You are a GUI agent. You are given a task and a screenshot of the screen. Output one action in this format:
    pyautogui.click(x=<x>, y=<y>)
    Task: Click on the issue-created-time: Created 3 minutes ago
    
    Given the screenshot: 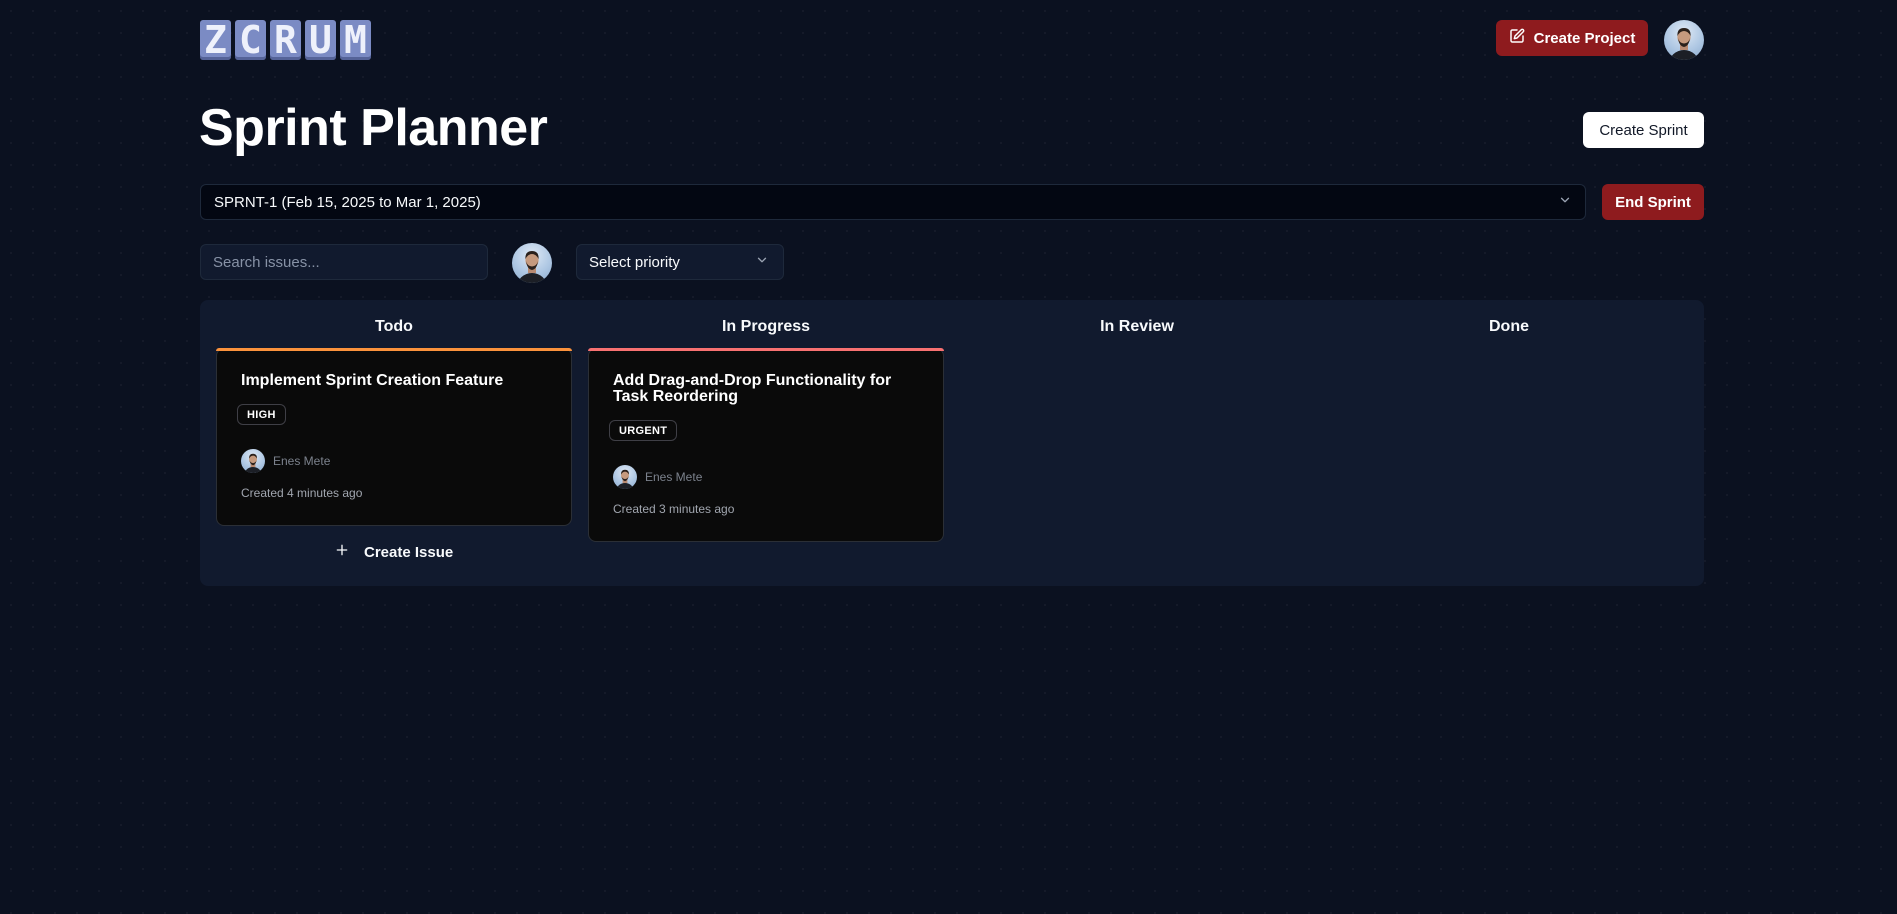 What is the action you would take?
    pyautogui.click(x=674, y=509)
    